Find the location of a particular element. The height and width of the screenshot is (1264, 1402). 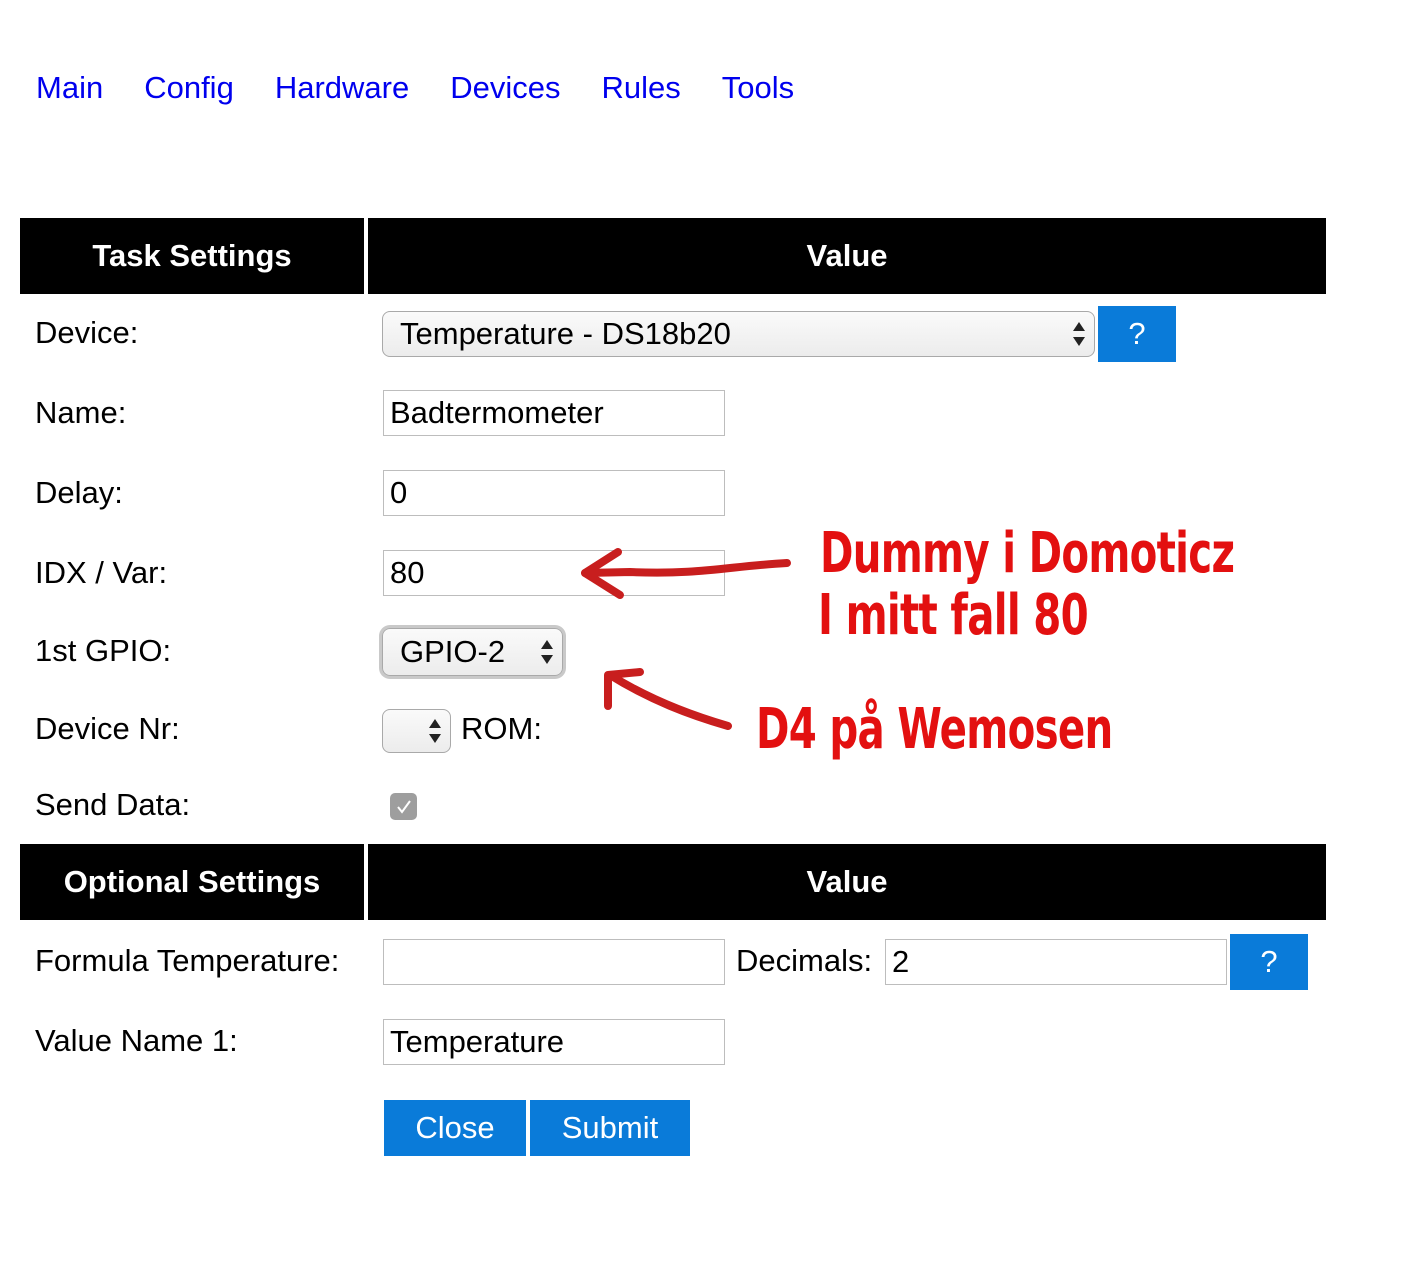

annotation-idx-line1: Dummy i Domoticz is located at coordinates (1027, 553).